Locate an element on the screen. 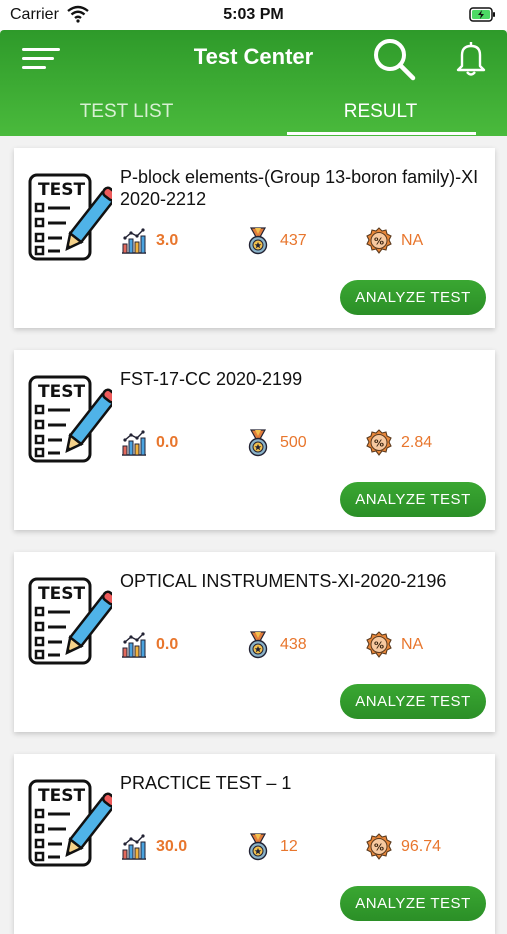 The image size is (507, 934). marks-stat: 437 is located at coordinates (275, 241).